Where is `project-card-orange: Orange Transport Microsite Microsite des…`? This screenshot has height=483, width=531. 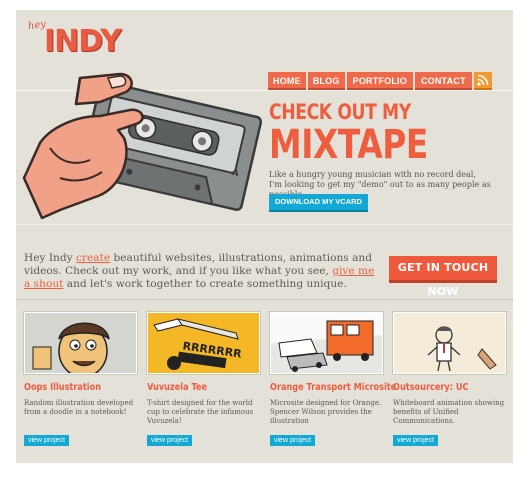 project-card-orange: Orange Transport Microsite Microsite des… is located at coordinates (333, 379).